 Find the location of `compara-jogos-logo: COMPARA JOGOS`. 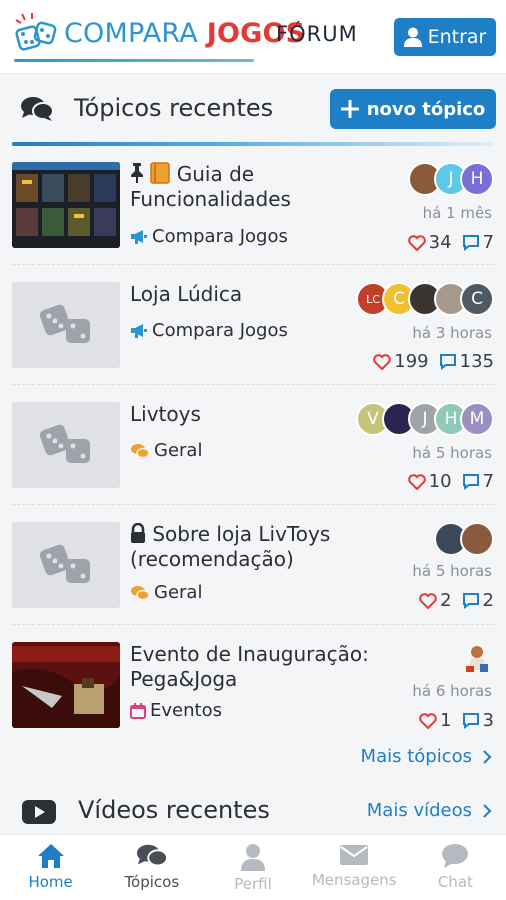

compara-jogos-logo: COMPARA JOGOS is located at coordinates (158, 34).